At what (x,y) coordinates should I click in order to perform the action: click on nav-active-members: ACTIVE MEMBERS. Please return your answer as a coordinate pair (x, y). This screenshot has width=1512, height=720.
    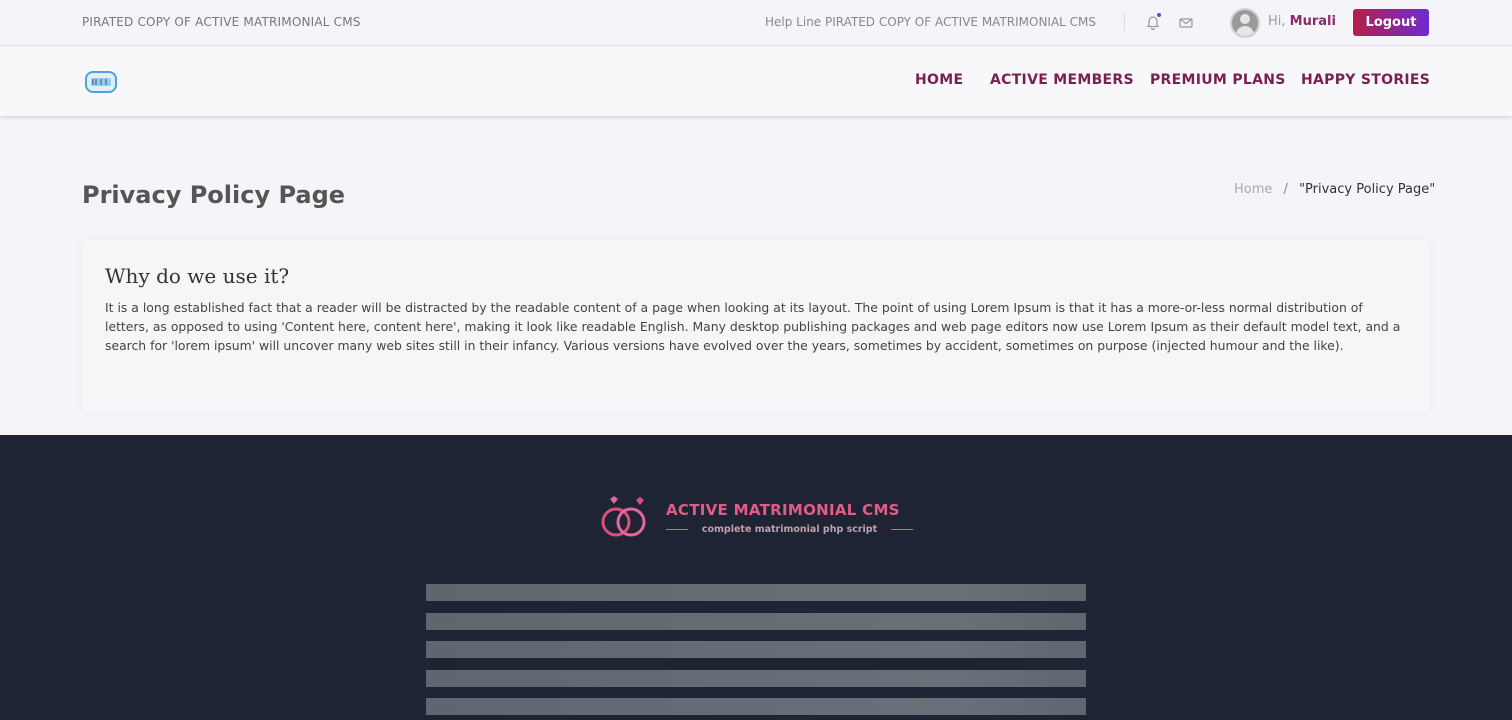
    Looking at the image, I should click on (1062, 80).